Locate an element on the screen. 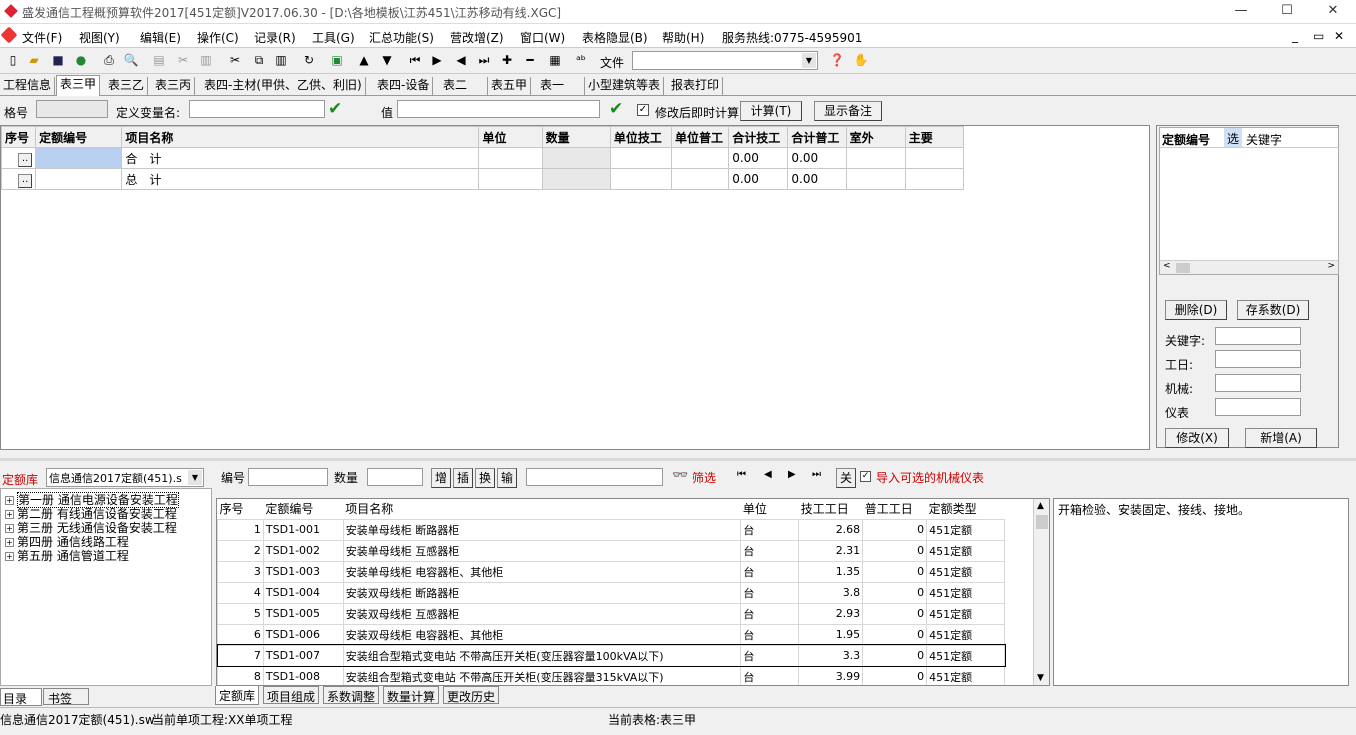 The width and height of the screenshot is (1356, 735). tab-report-print: 报表打印 is located at coordinates (696, 86).